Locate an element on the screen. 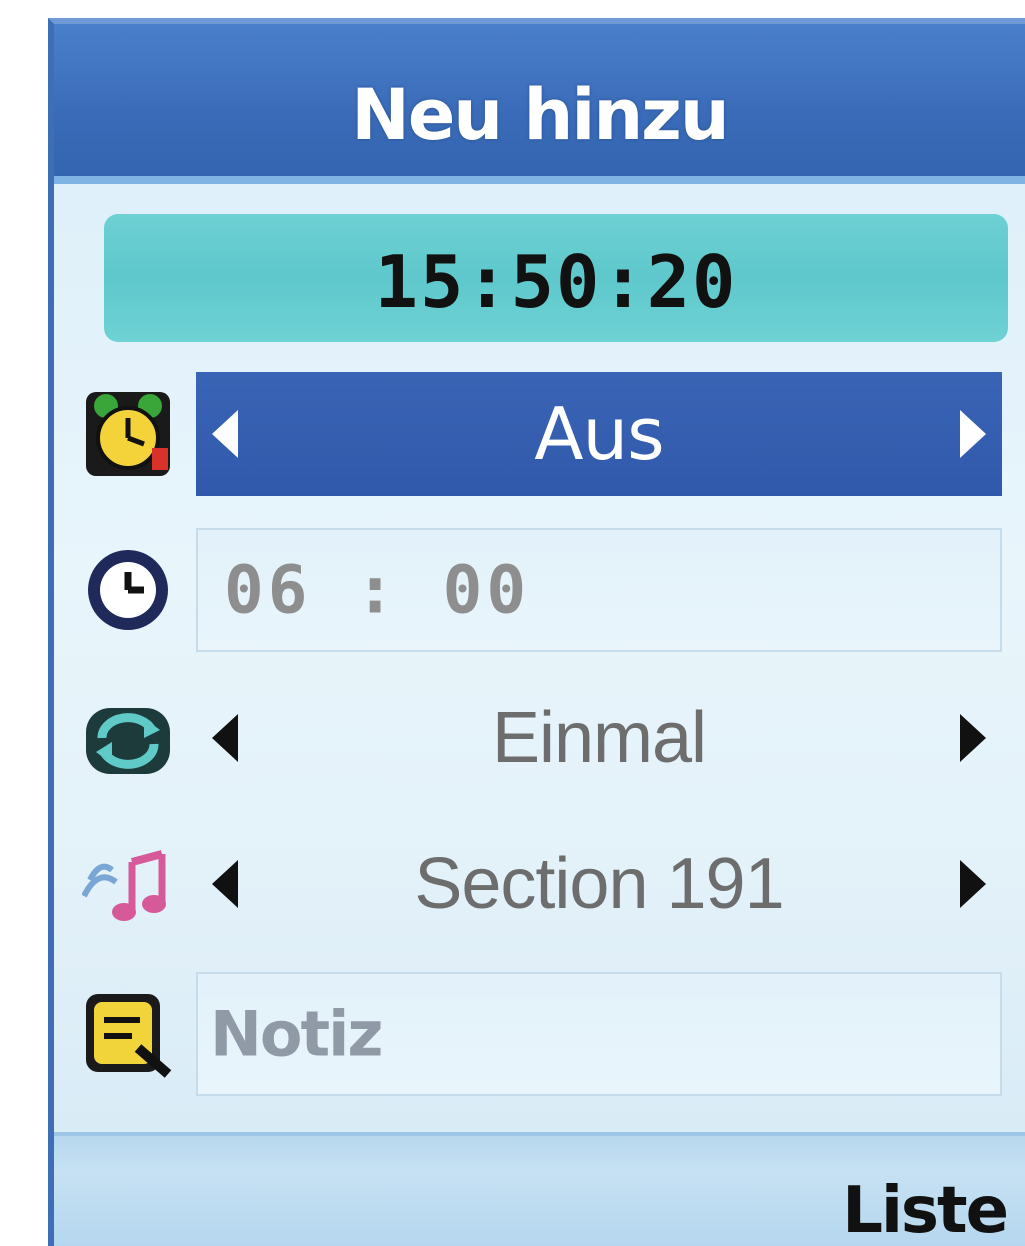  alarm-time-field: 06 : 00 is located at coordinates (599, 590).